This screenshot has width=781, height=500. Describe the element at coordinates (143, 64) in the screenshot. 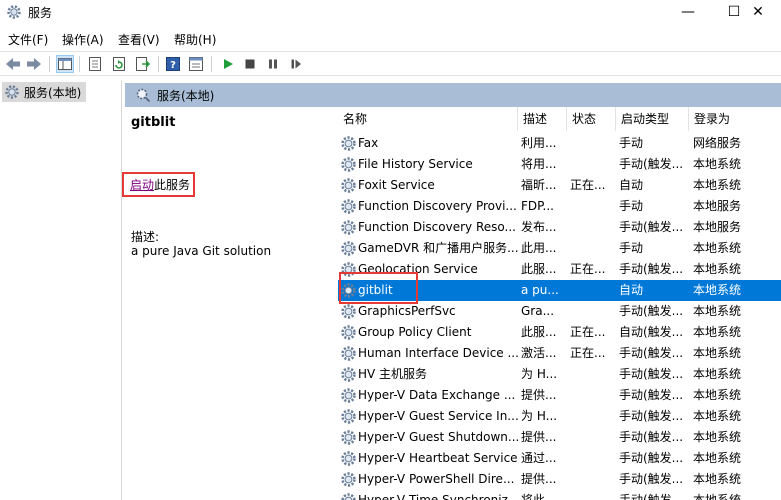

I see `export-list-icon` at that location.